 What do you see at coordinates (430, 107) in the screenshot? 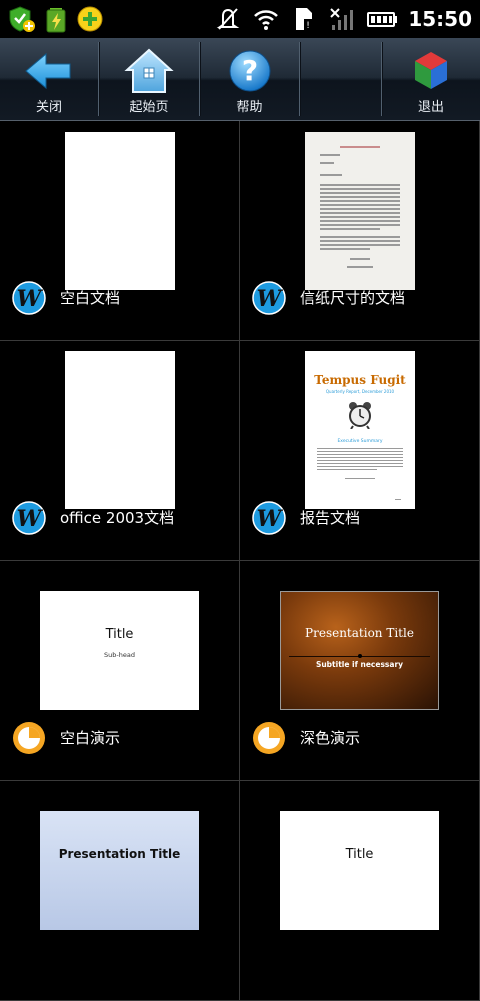
I see `exit-label: 退出` at bounding box center [430, 107].